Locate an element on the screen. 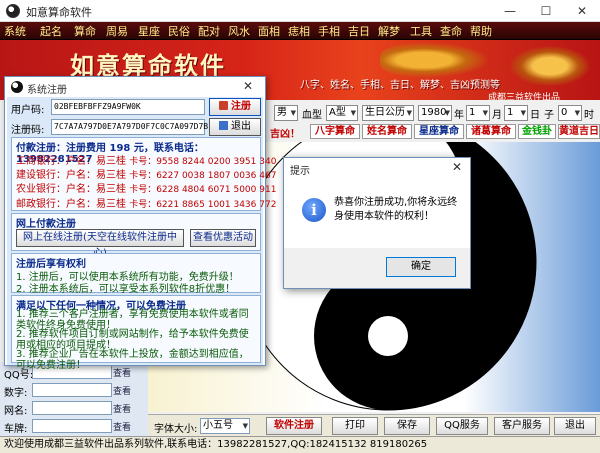 The height and width of the screenshot is (453, 600). menu-item-fengshui: 风水 is located at coordinates (239, 31).